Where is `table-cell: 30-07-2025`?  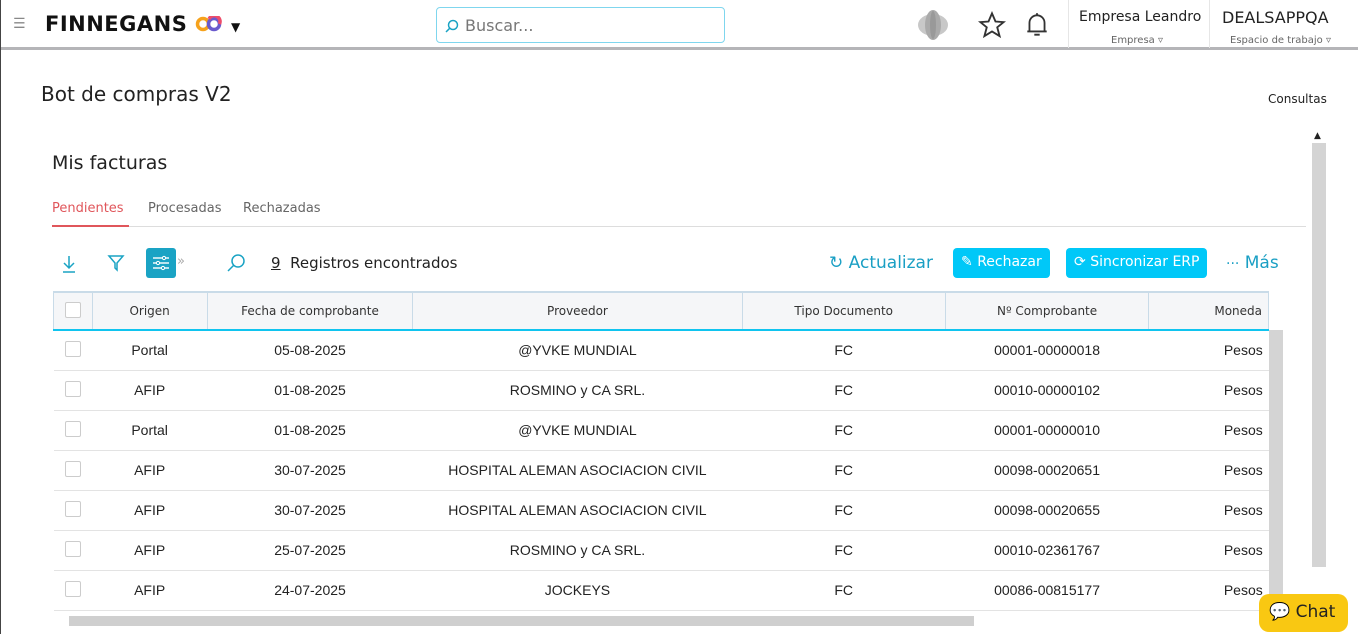 table-cell: 30-07-2025 is located at coordinates (310, 470).